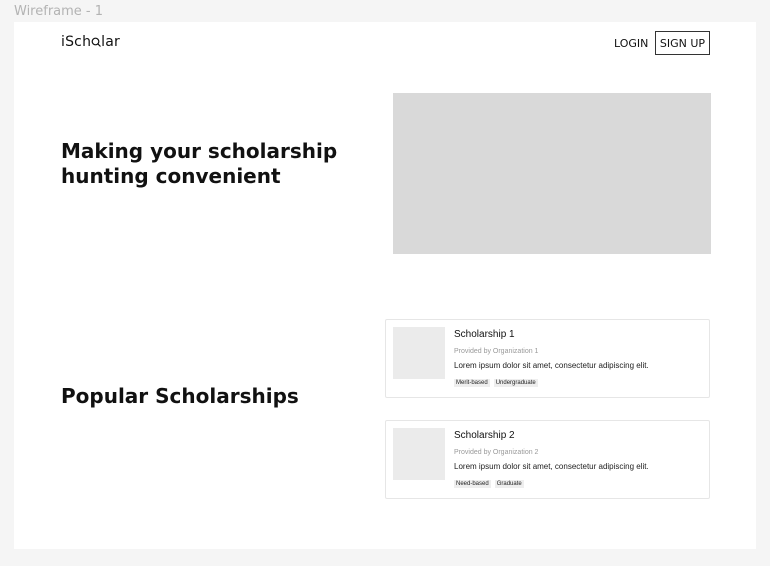  Describe the element at coordinates (199, 151) in the screenshot. I see `hero-title-line1: Making your scholarship` at that location.